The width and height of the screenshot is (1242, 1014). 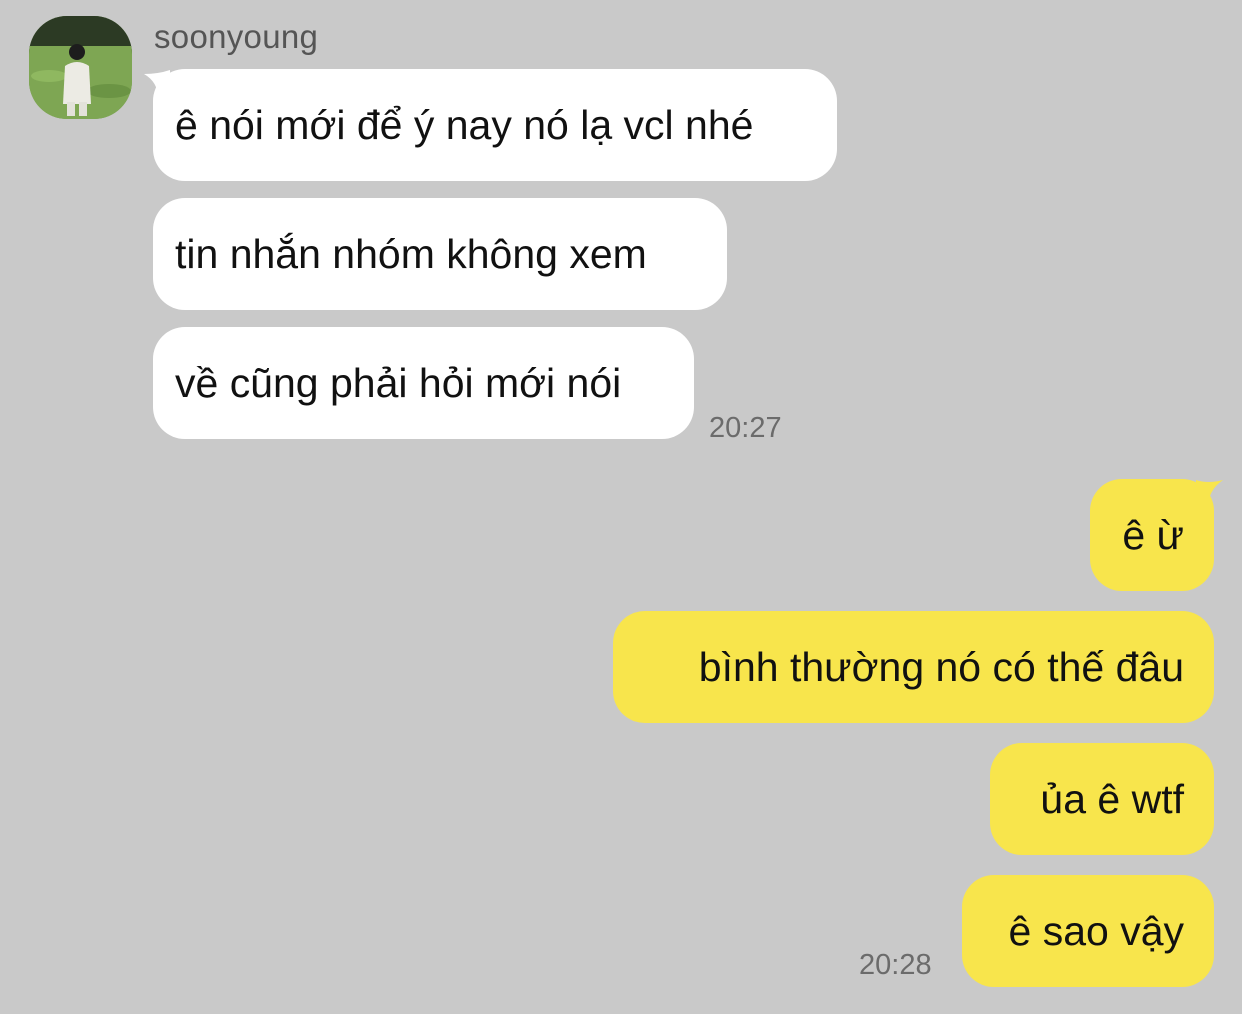 What do you see at coordinates (411, 253) in the screenshot?
I see `message-text: tin nhắn nhóm không xem` at bounding box center [411, 253].